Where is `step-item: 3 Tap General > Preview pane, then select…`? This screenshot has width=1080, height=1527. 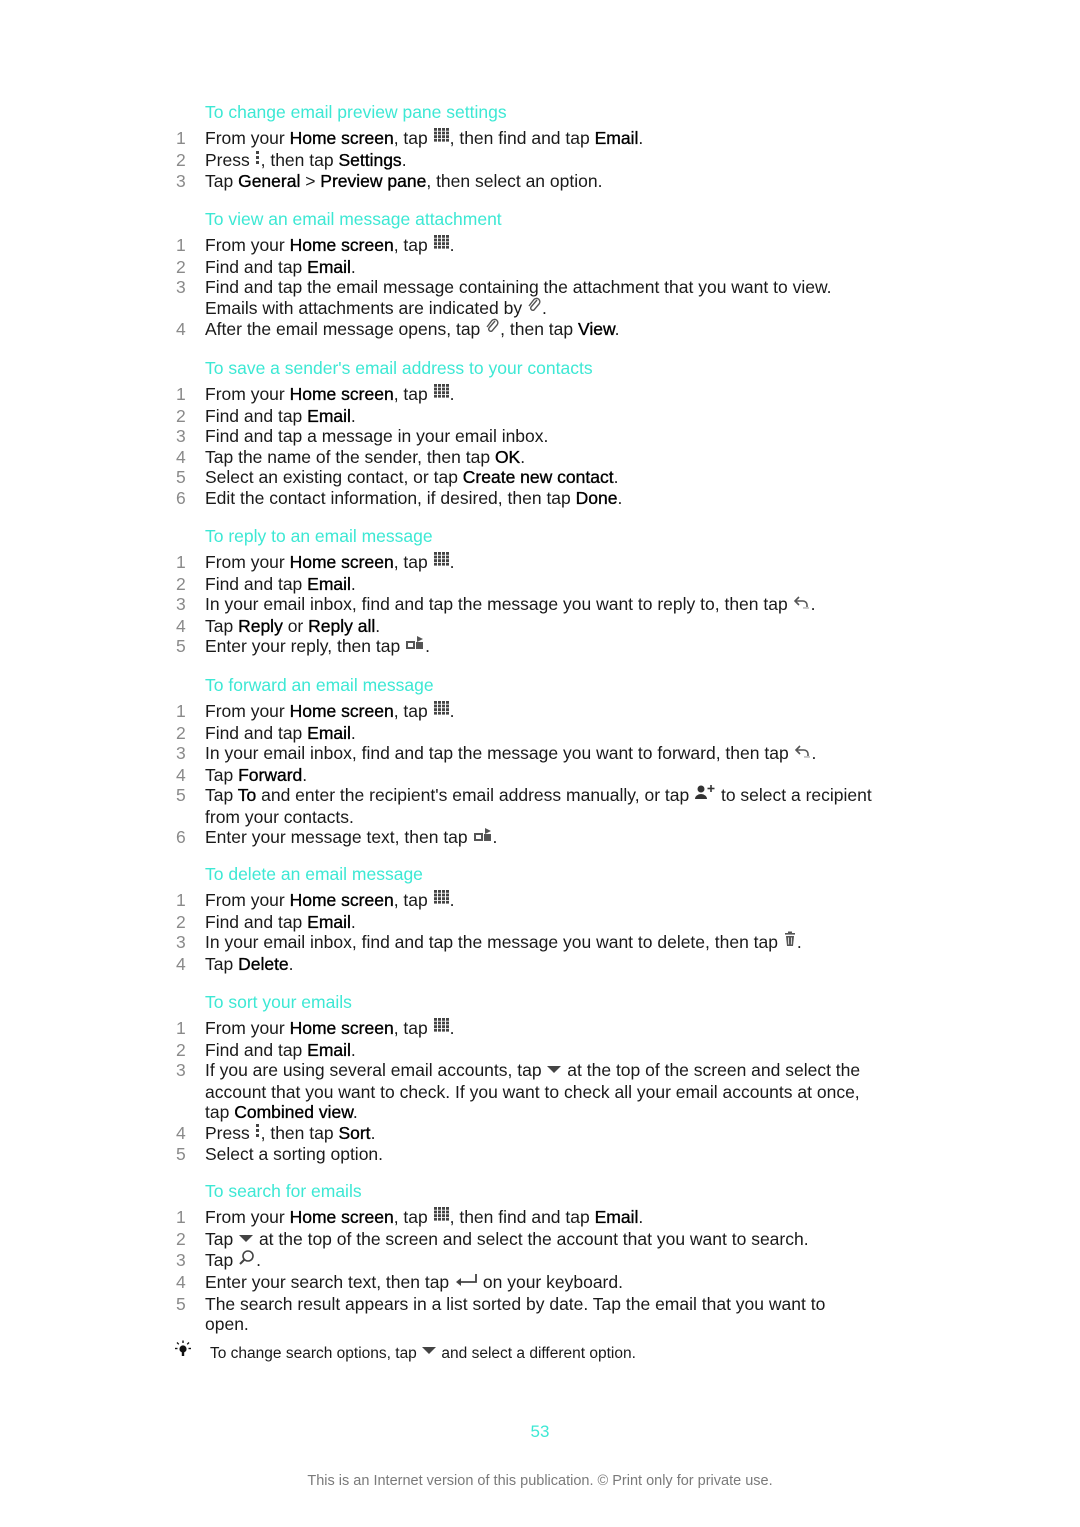 step-item: 3 Tap General > Preview pane, then select… is located at coordinates (522, 181).